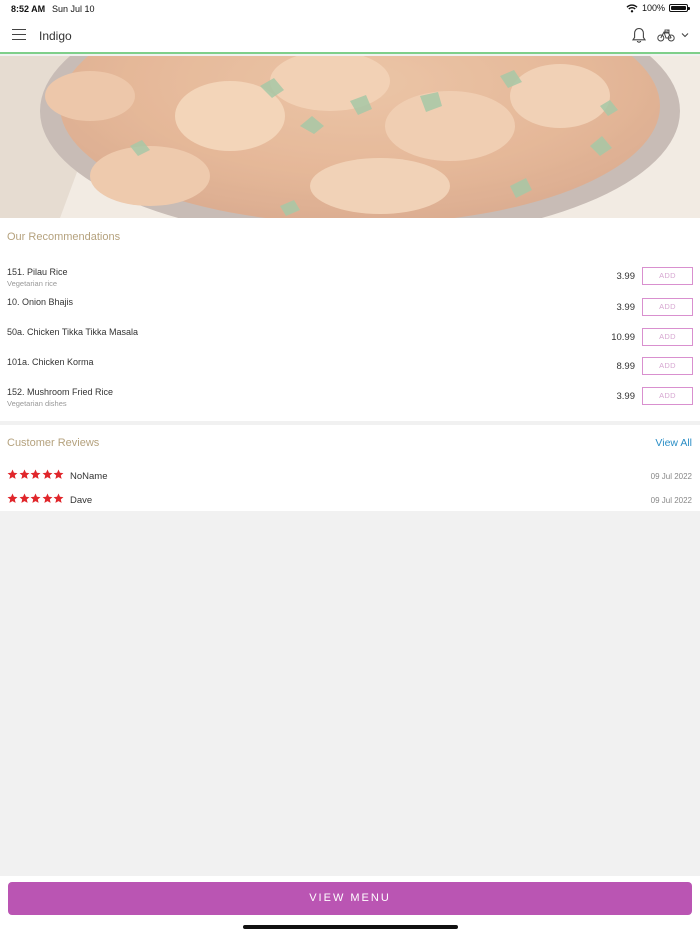 The image size is (700, 934). I want to click on bell-icon, so click(639, 35).